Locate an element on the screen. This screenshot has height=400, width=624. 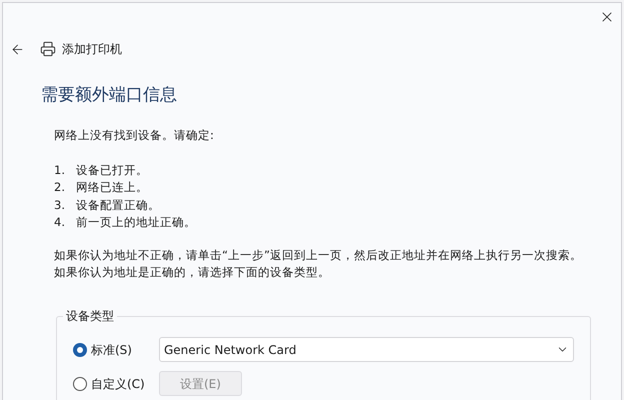
page-heading: 需要额外端口信息 is located at coordinates (109, 95).